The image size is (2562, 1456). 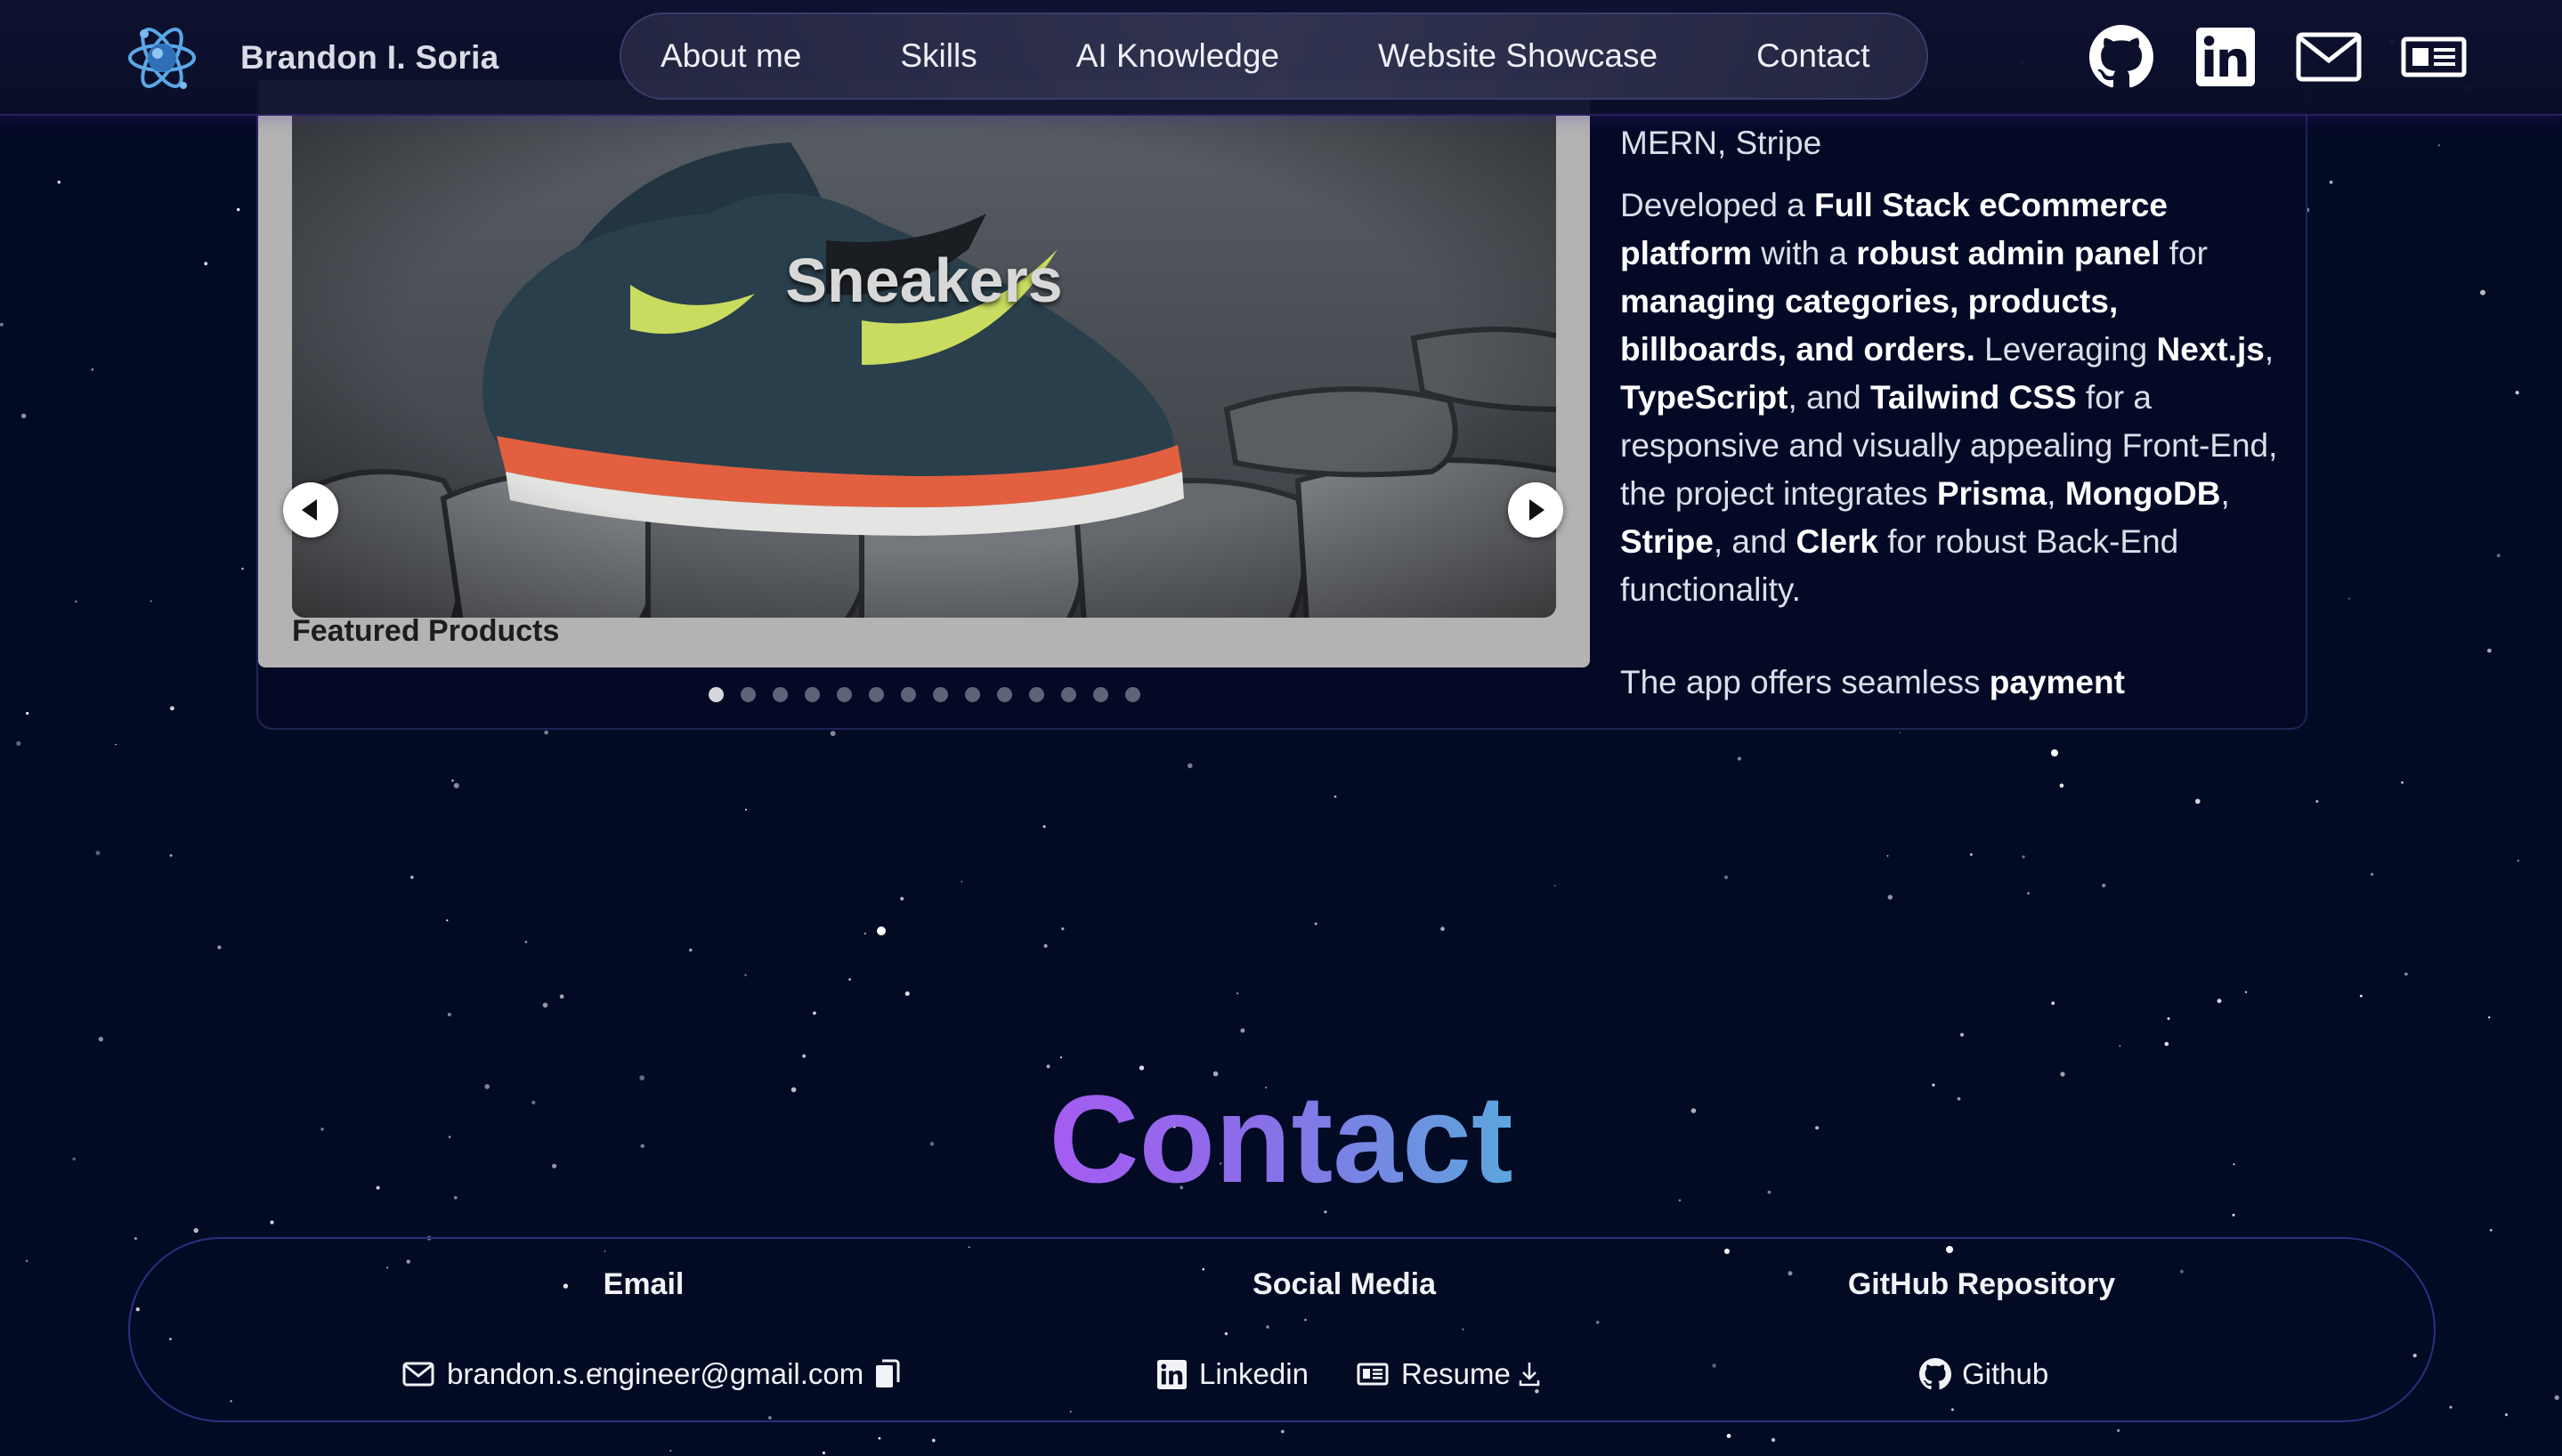 I want to click on email-address: brandon.s.engineer@gmail.com, so click(x=655, y=1373).